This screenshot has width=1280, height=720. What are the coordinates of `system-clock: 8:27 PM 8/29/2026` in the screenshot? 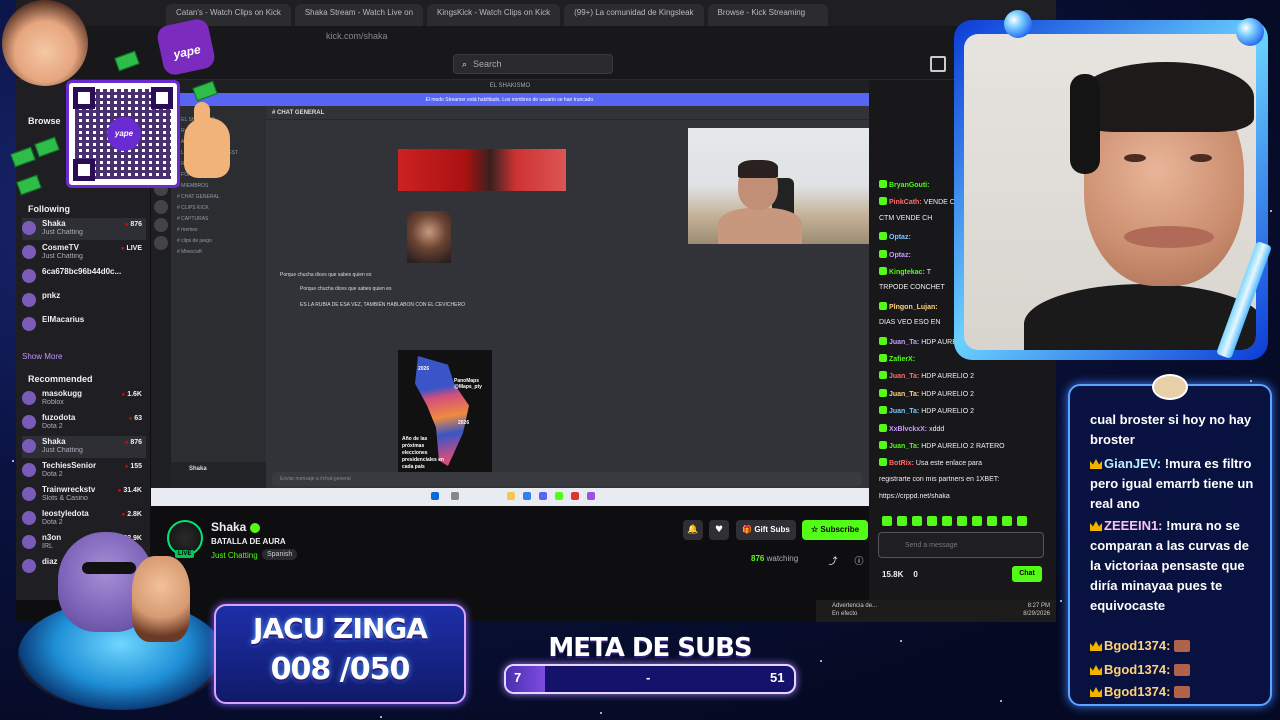 It's located at (1036, 610).